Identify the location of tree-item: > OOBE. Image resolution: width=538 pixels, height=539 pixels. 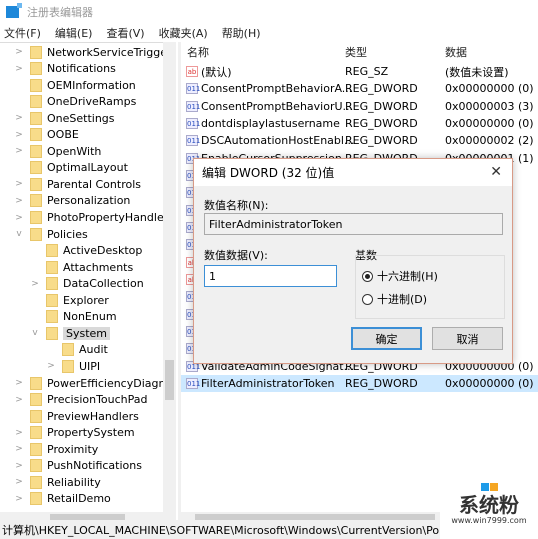
(46, 135).